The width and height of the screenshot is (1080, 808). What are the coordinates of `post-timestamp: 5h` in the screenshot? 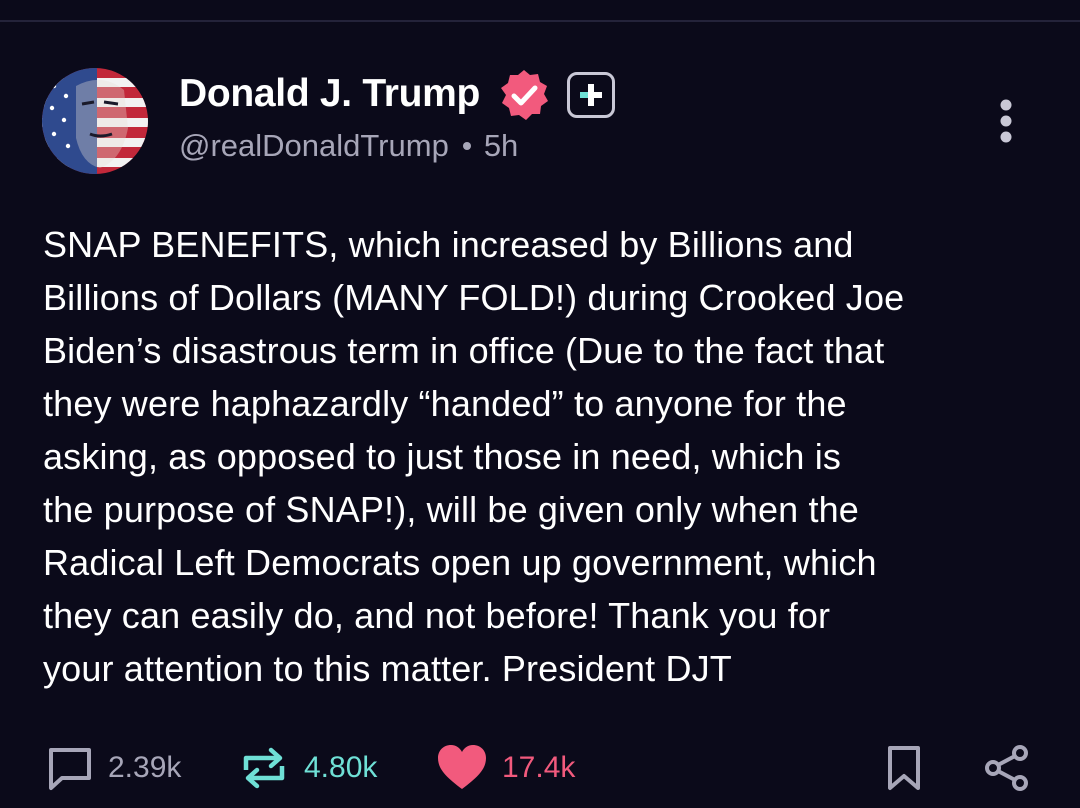 It's located at (501, 146).